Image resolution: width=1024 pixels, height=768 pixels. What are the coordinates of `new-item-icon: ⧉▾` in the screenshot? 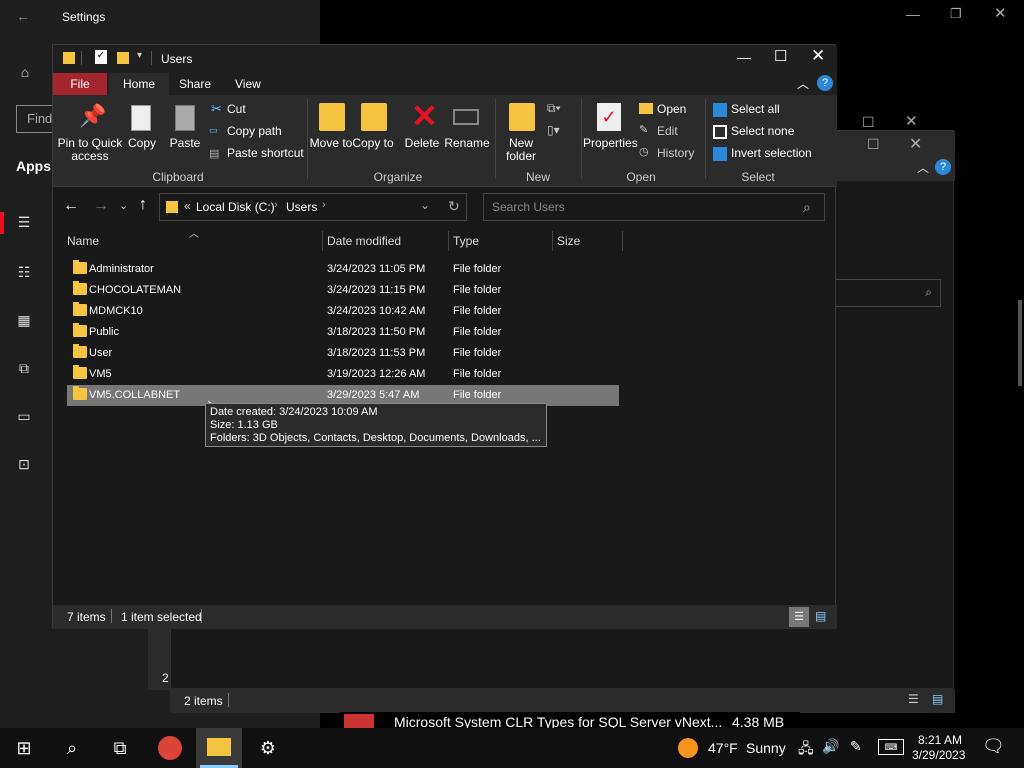 It's located at (554, 108).